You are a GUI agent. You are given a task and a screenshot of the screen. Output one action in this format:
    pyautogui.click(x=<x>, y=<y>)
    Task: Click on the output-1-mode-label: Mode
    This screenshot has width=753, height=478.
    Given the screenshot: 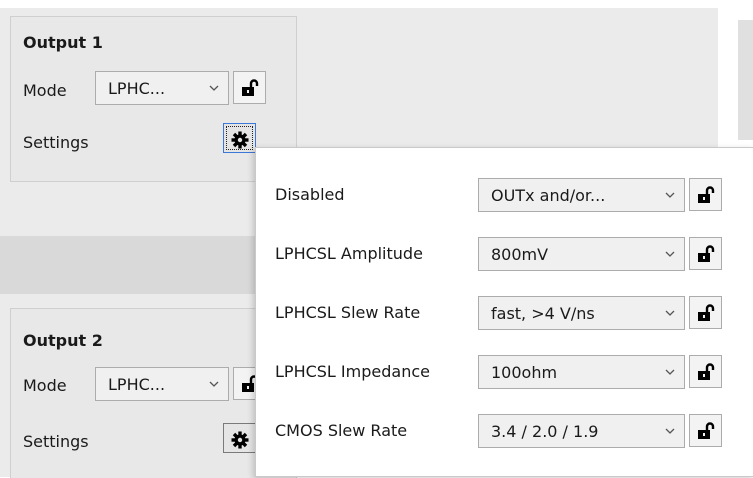 What is the action you would take?
    pyautogui.click(x=45, y=90)
    